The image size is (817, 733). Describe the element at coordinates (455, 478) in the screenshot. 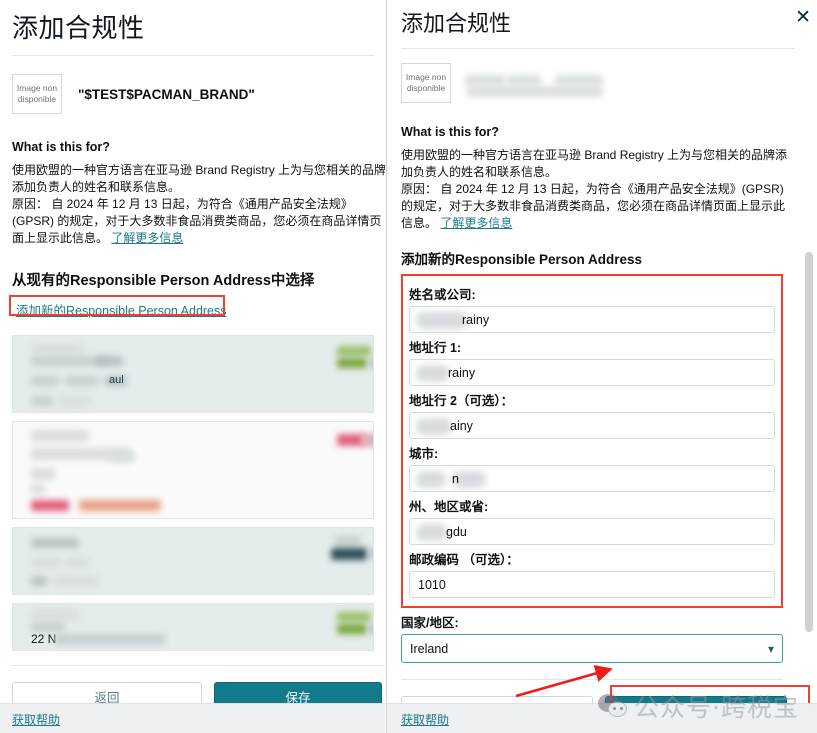

I see `field-value: n` at that location.